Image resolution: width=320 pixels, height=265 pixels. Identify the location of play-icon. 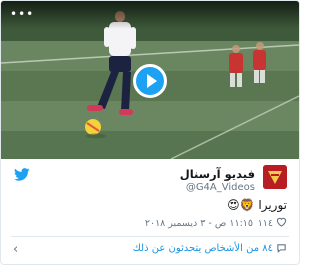
(151, 81).